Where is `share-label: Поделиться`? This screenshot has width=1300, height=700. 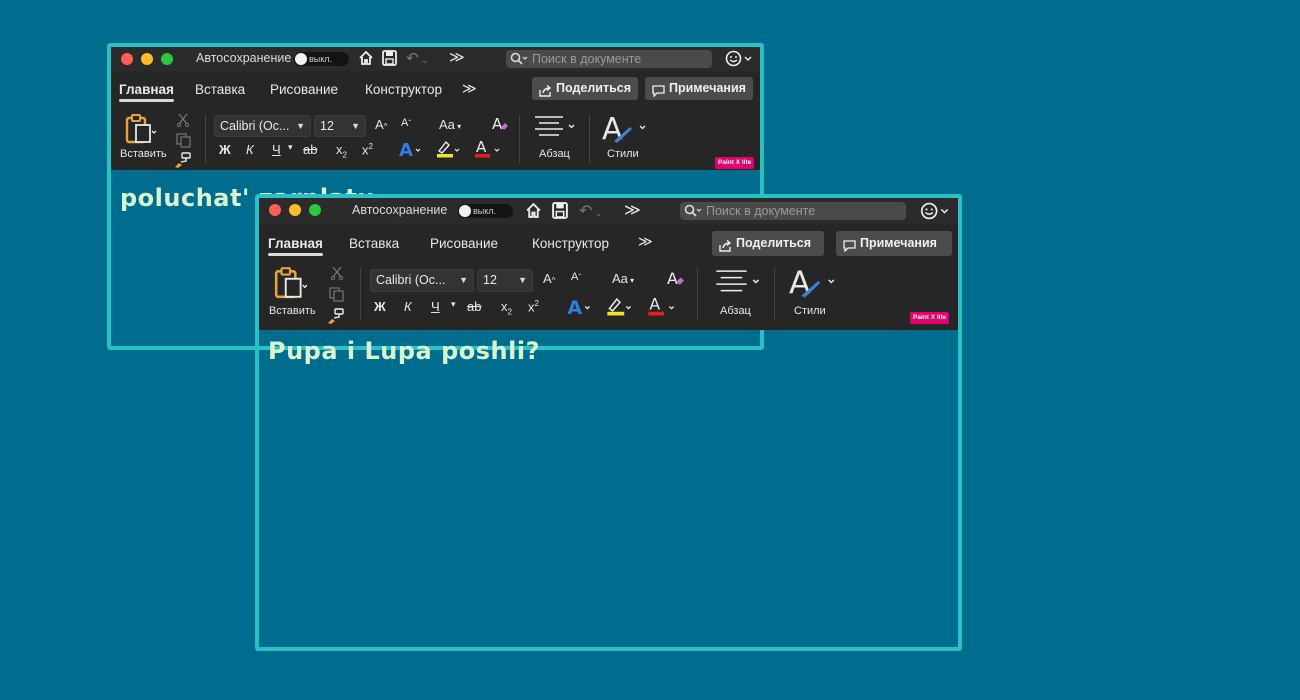
share-label: Поделиться is located at coordinates (774, 243).